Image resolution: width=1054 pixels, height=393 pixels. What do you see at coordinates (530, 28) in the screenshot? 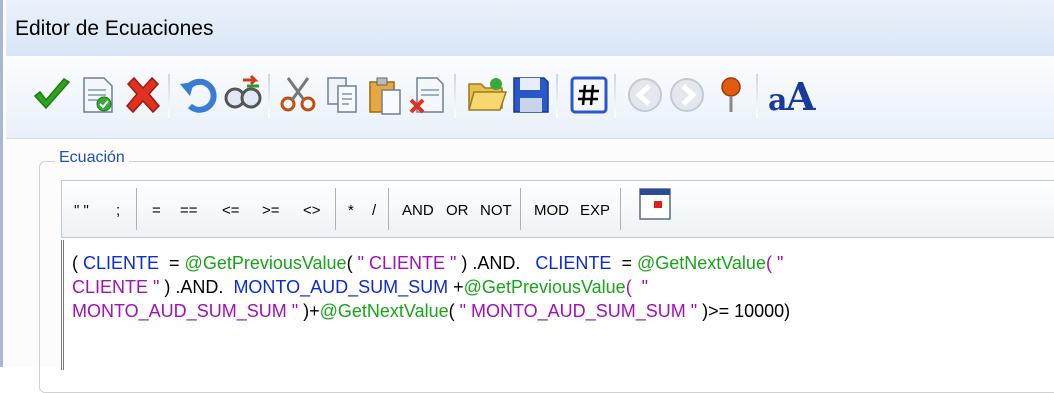
I see `title-bar: Editor de Ecuaciones` at bounding box center [530, 28].